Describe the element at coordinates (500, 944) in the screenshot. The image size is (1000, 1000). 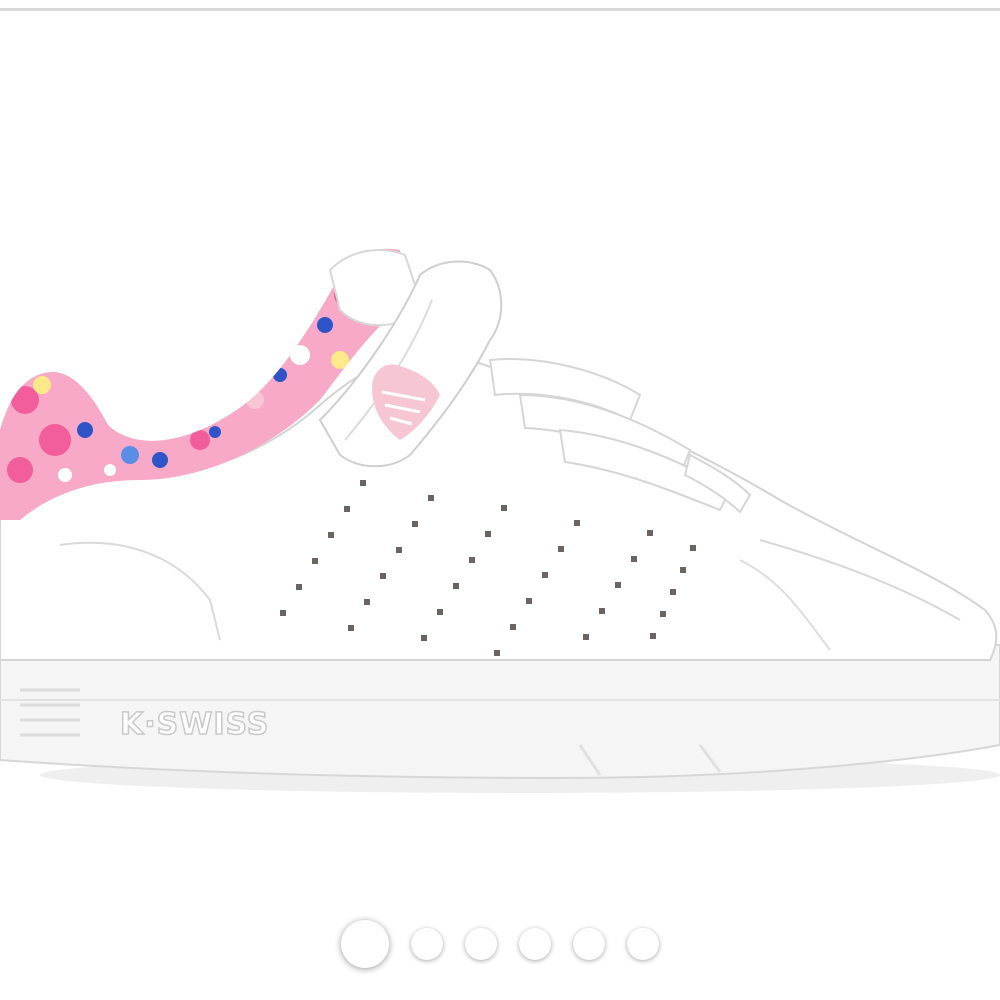
I see `carousel-indicators` at that location.